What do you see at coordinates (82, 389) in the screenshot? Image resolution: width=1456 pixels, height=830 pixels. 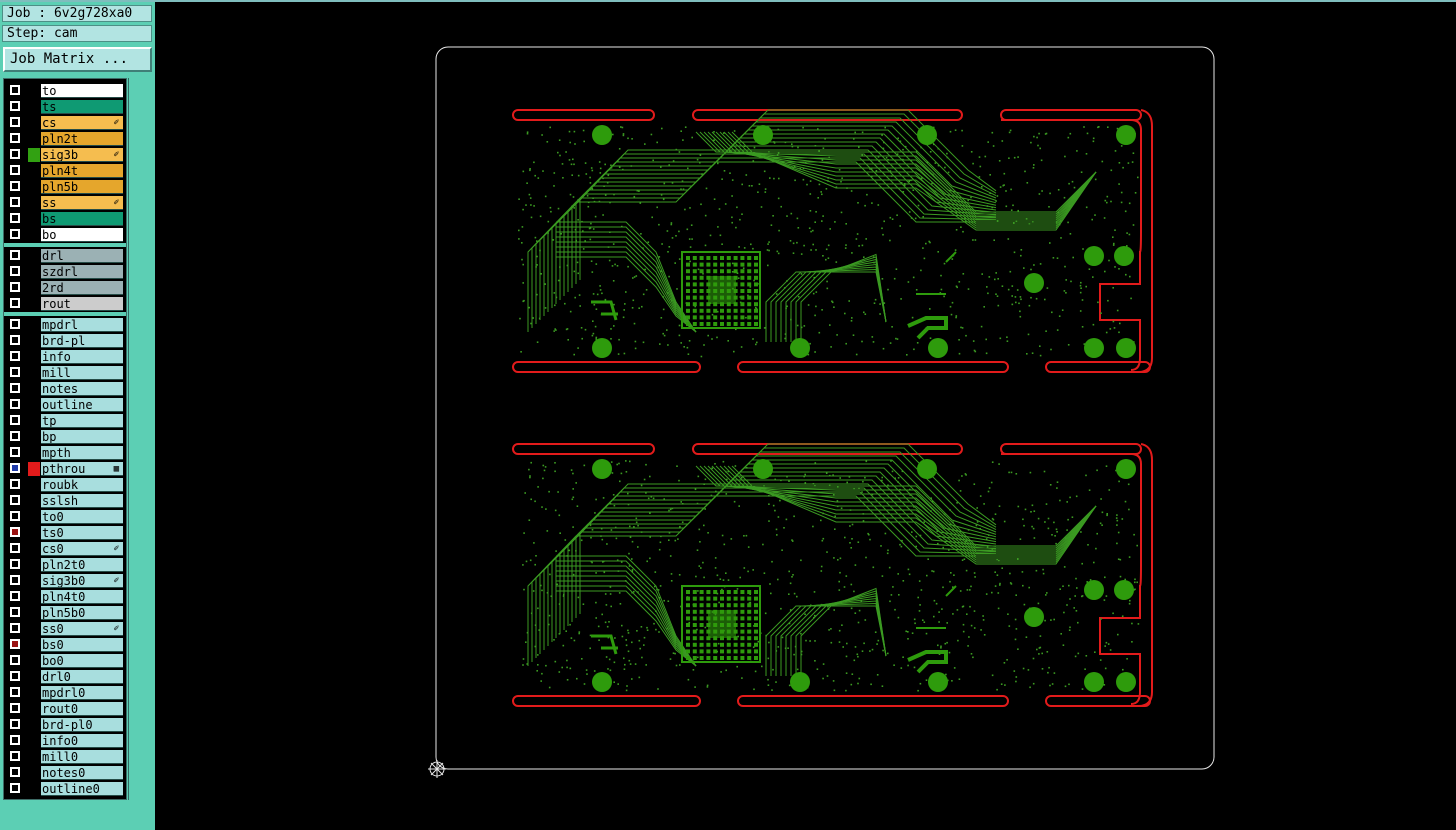 I see `layer-name: notes` at bounding box center [82, 389].